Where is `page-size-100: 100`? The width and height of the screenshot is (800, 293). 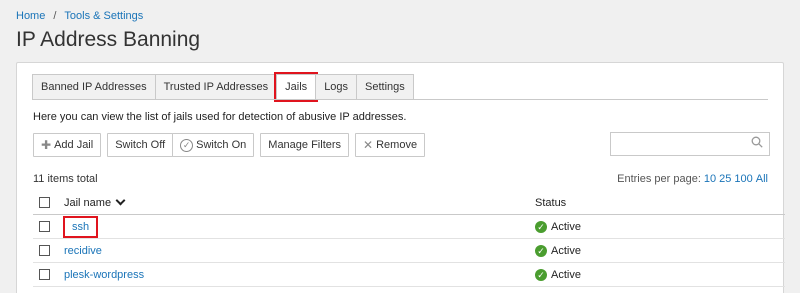 page-size-100: 100 is located at coordinates (743, 179).